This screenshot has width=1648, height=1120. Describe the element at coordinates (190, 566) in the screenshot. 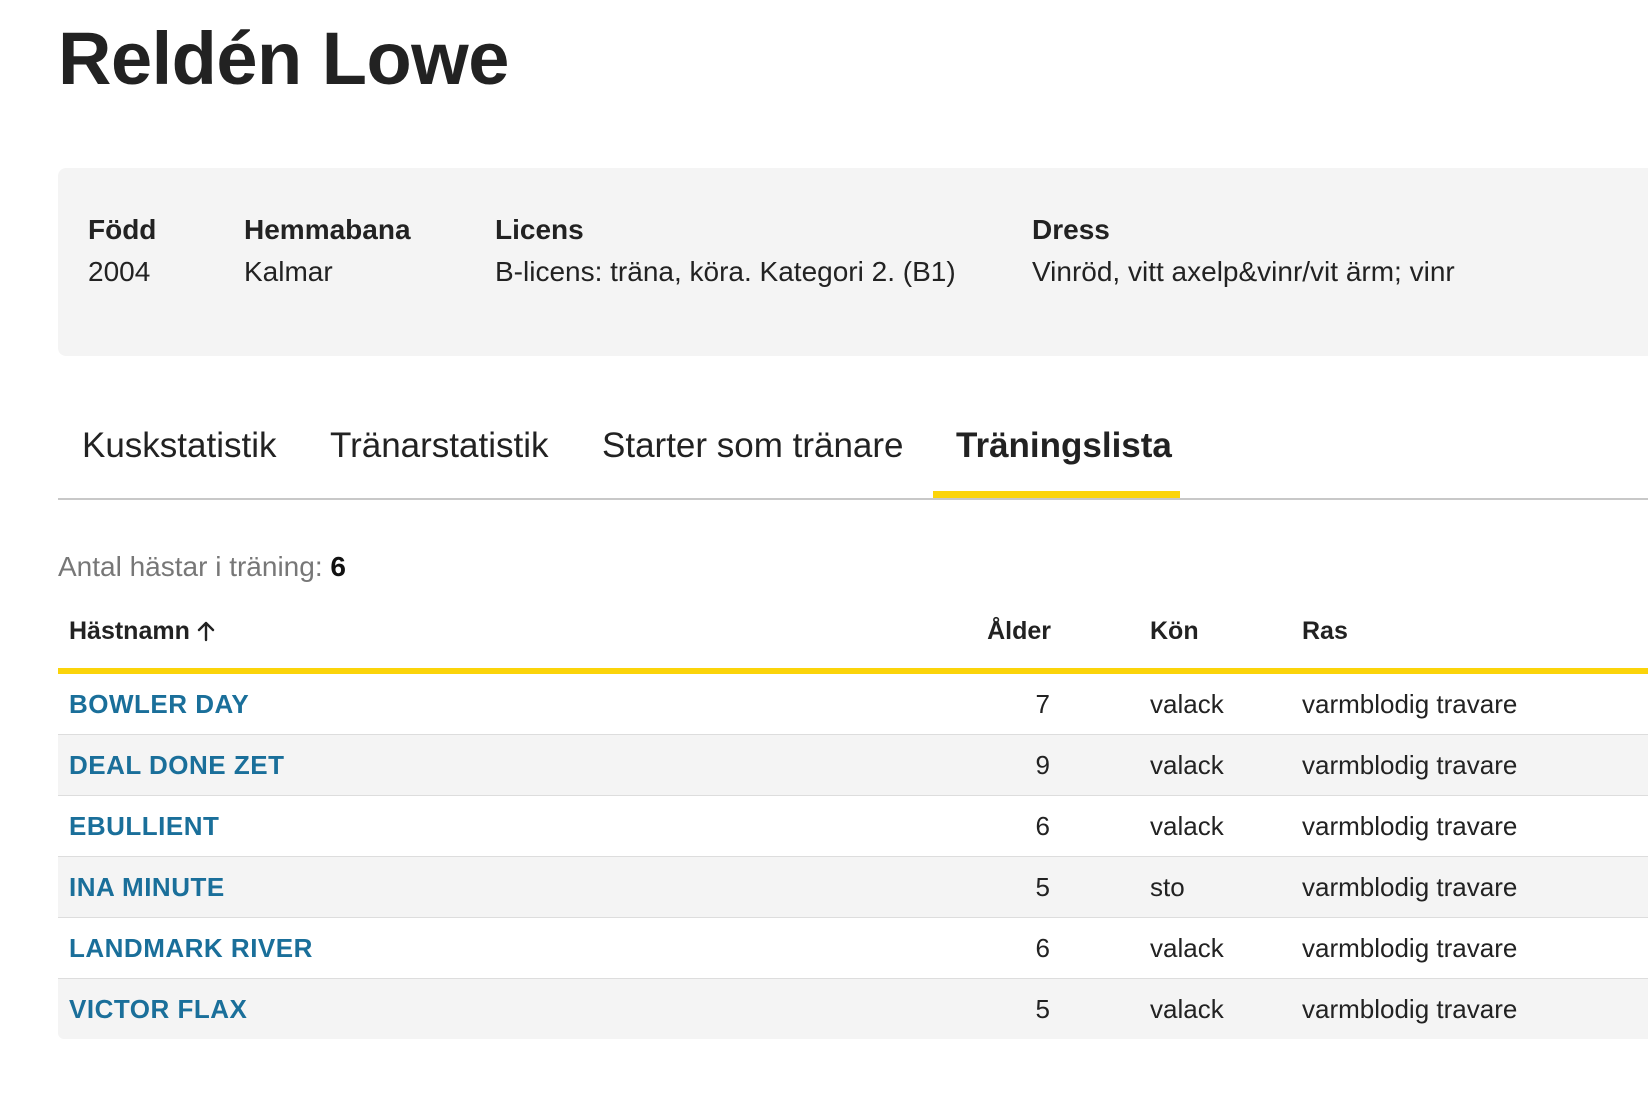

I see `horse-count-label: Antal hästar i träning:` at that location.